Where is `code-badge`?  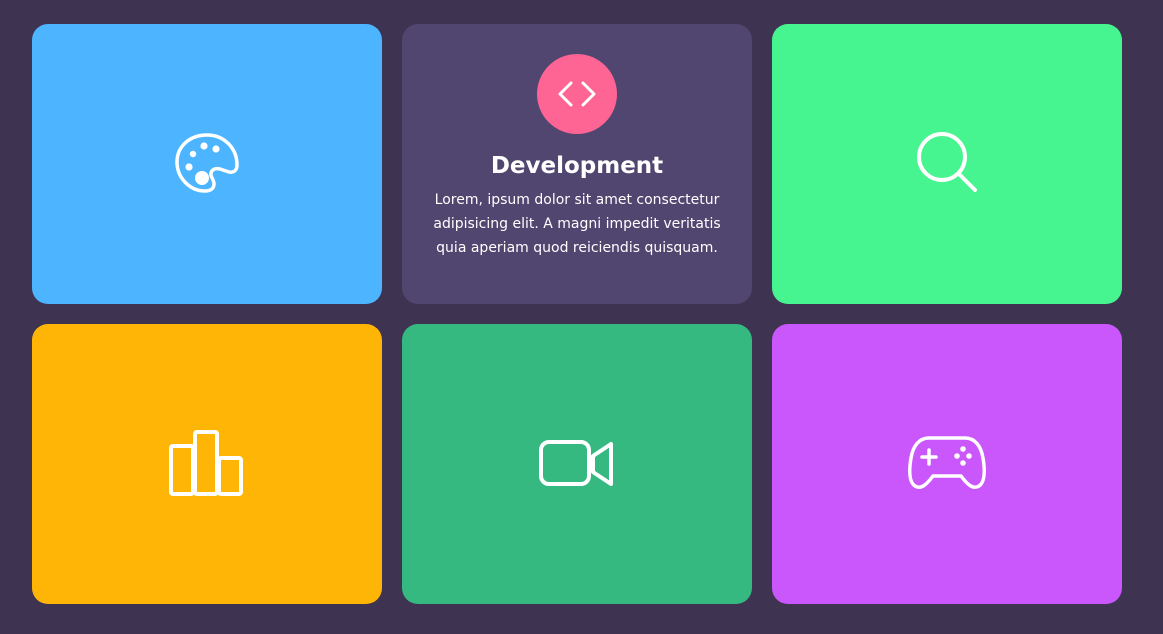
code-badge is located at coordinates (577, 94).